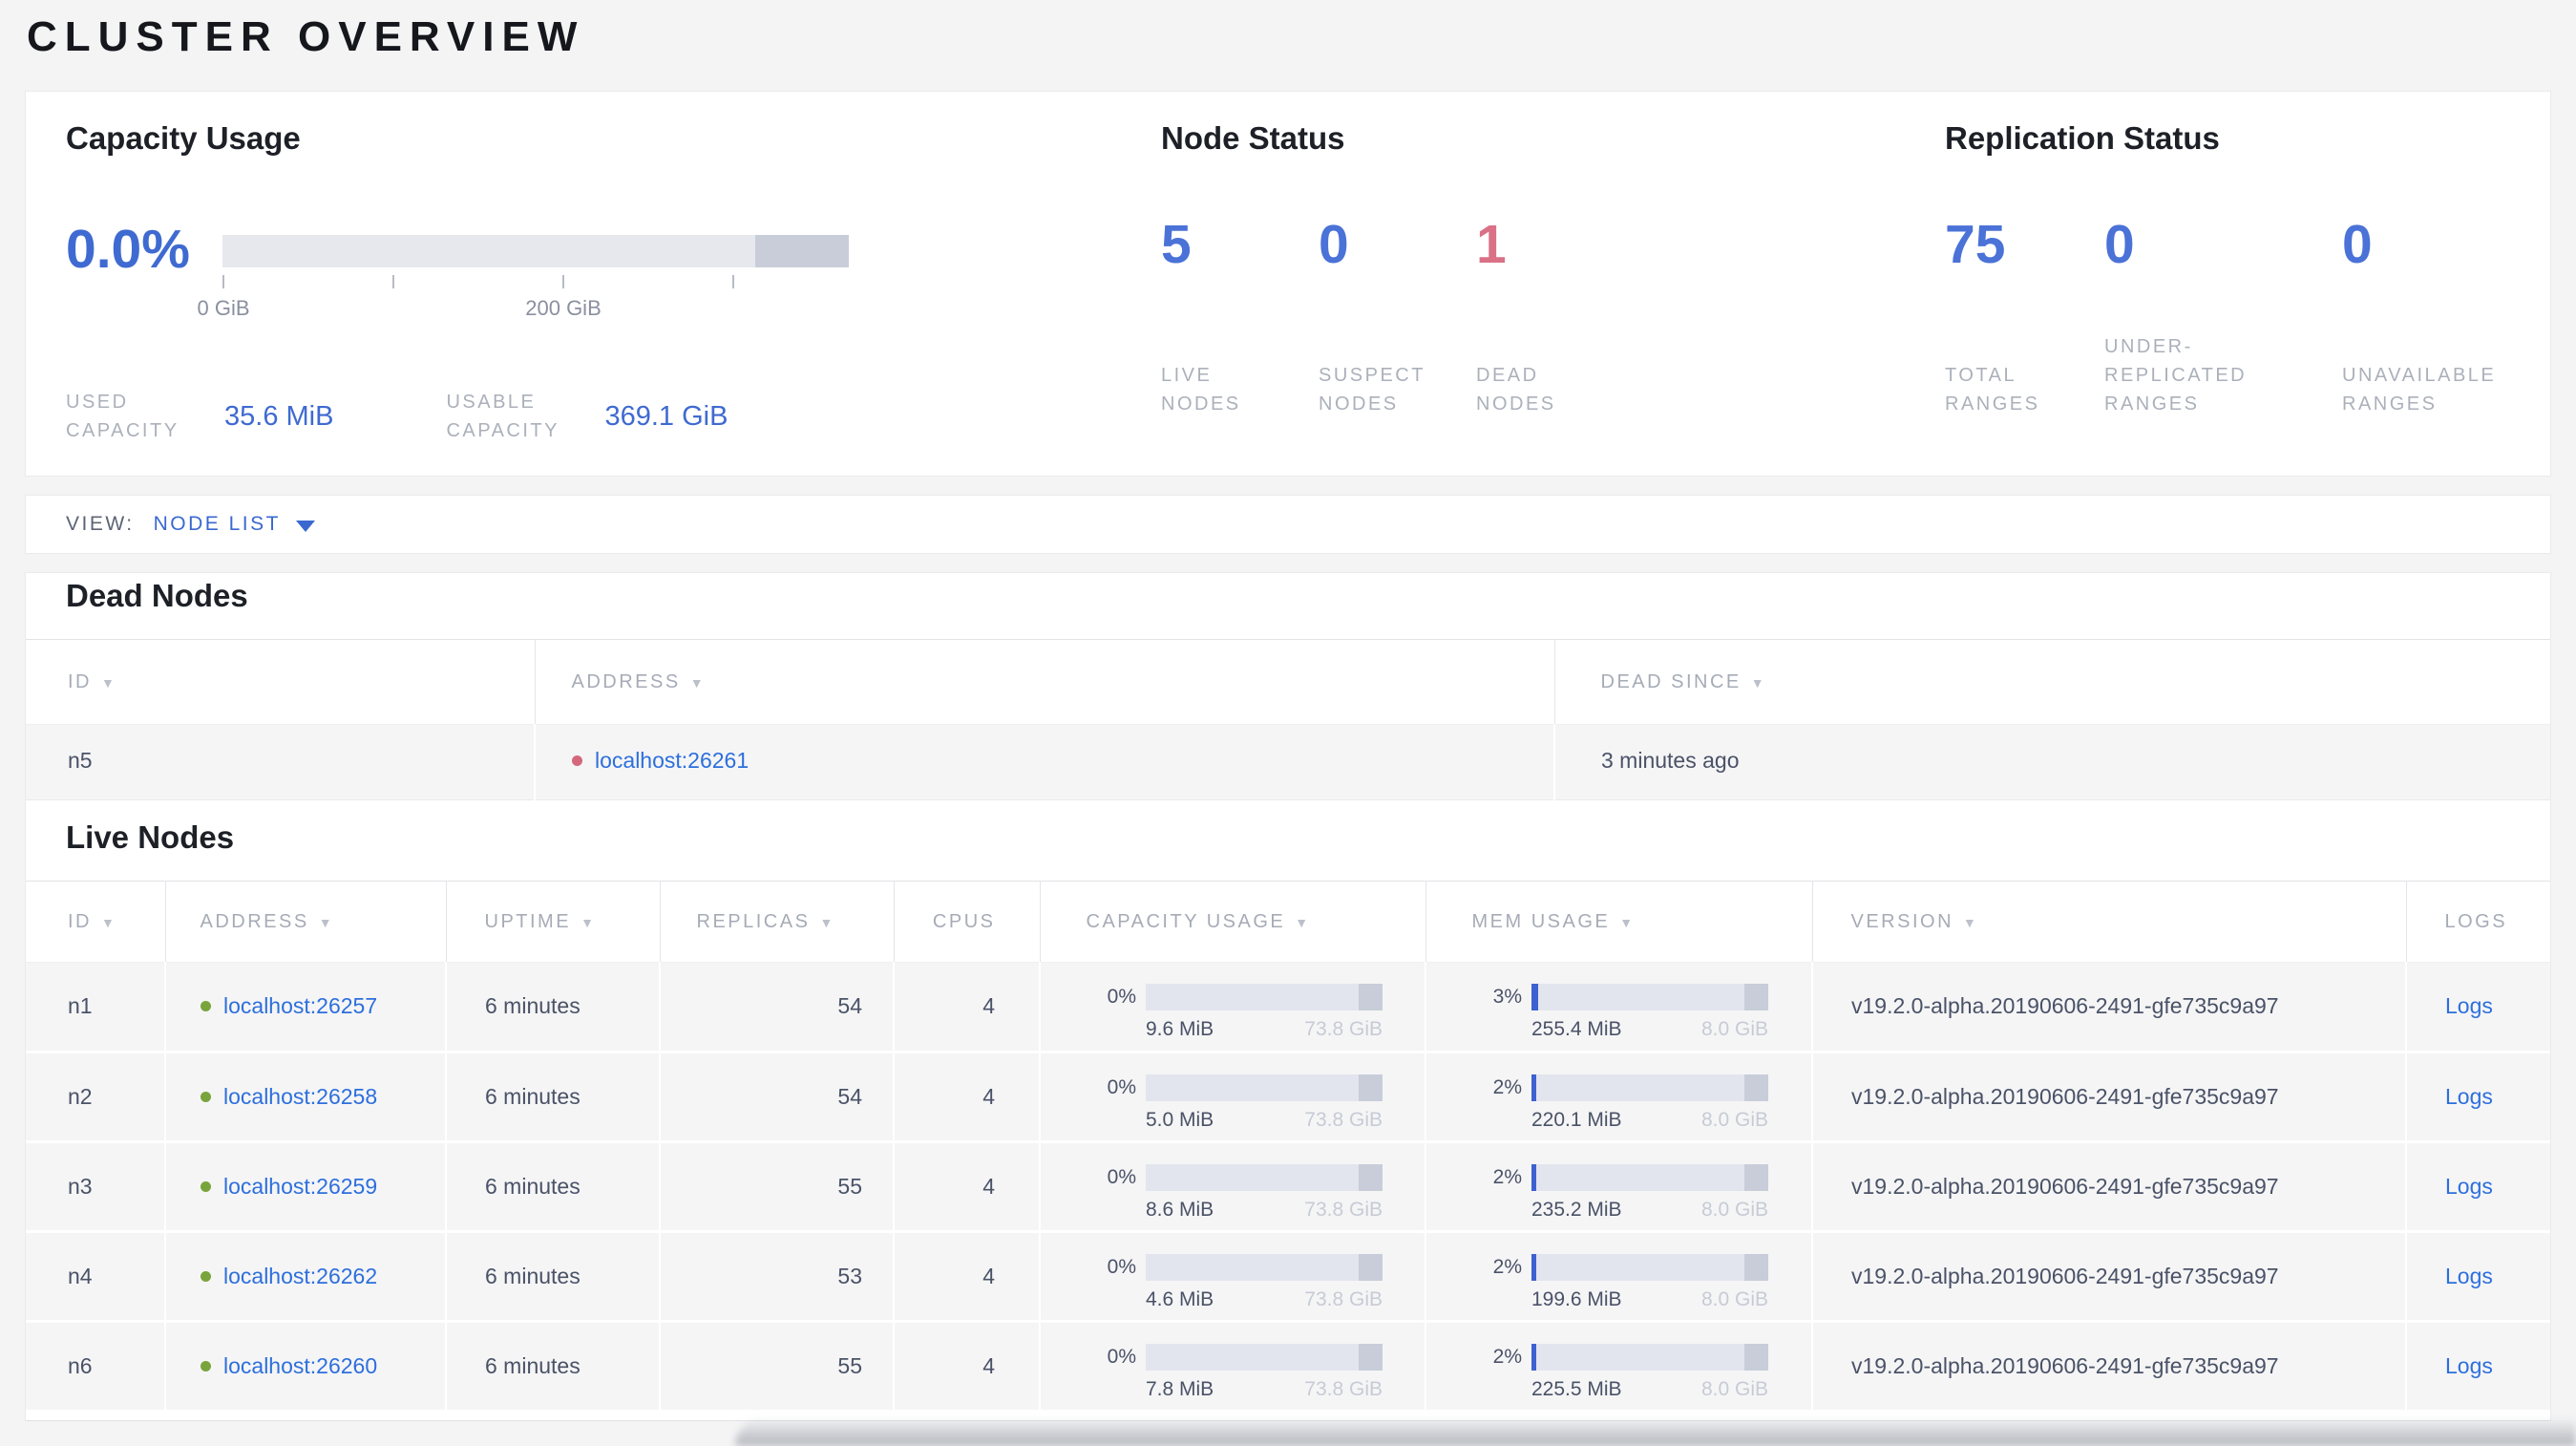  What do you see at coordinates (1180, 1210) in the screenshot?
I see `capacity-used-value: 8.6 MiB` at bounding box center [1180, 1210].